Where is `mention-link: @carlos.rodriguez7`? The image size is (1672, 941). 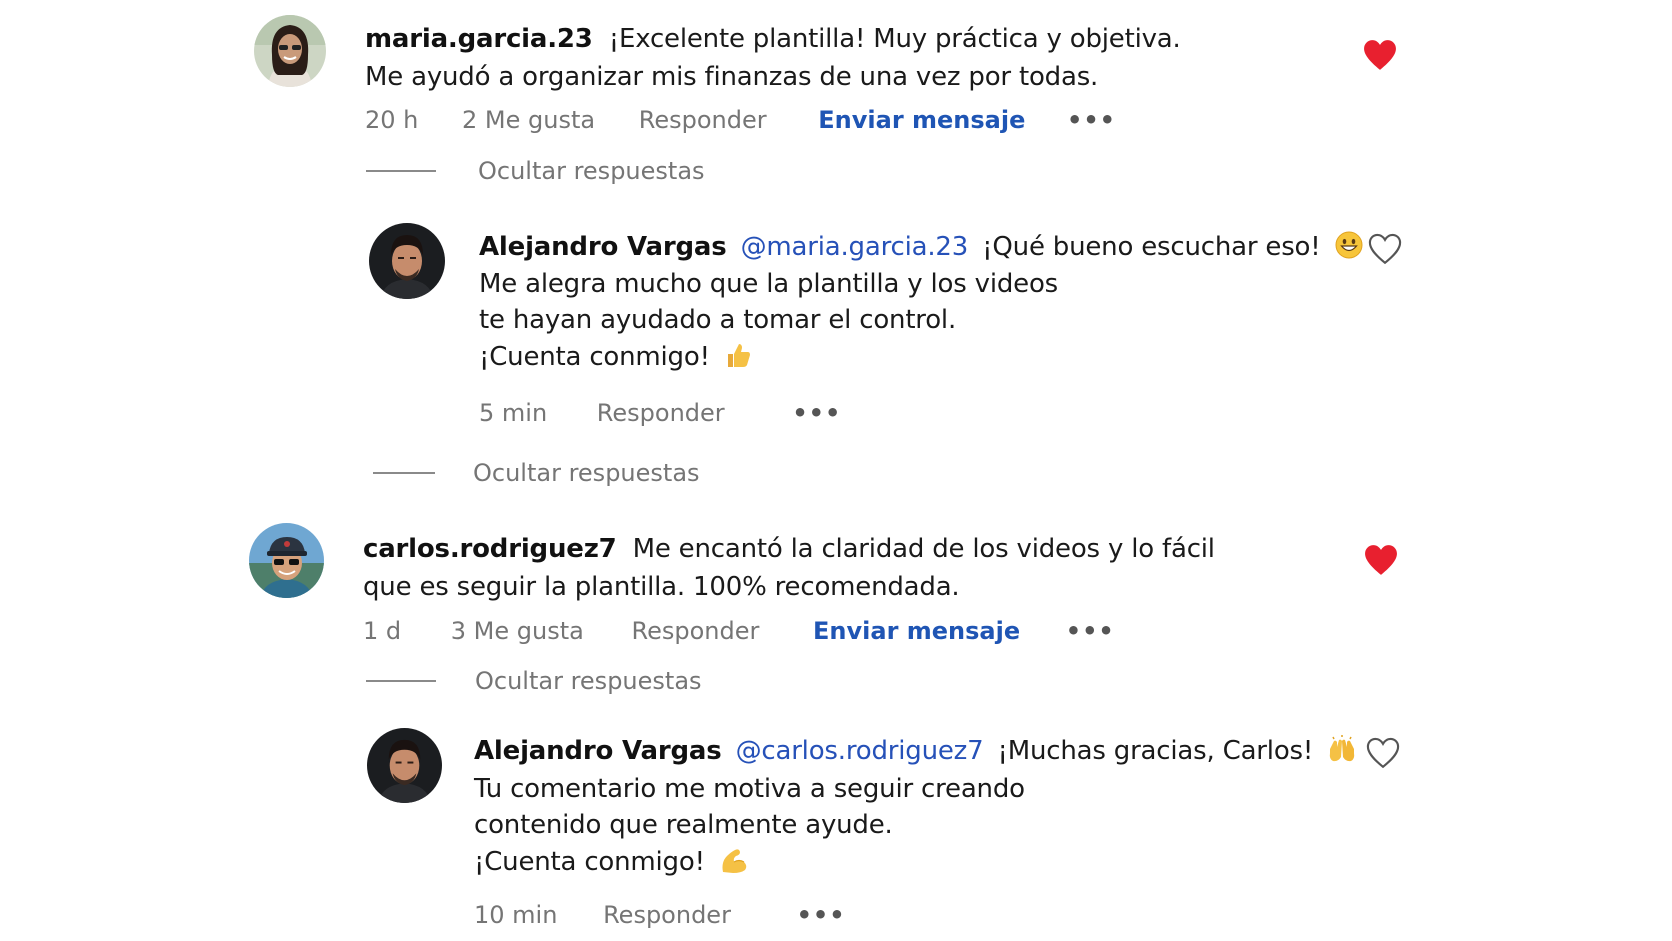
mention-link: @carlos.rodriguez7 is located at coordinates (860, 751).